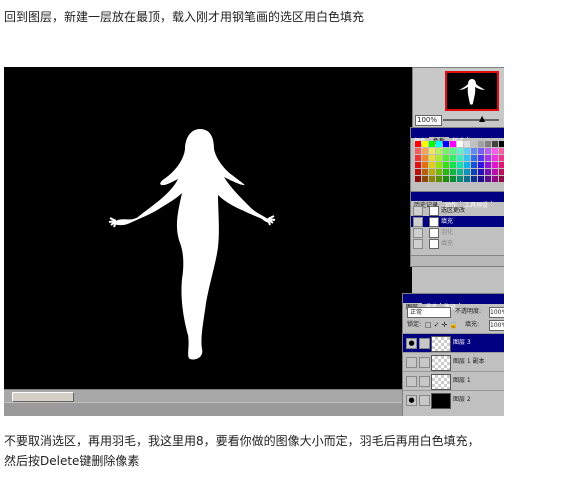 The height and width of the screenshot is (488, 573). I want to click on opacity-field: 100%, so click(496, 312).